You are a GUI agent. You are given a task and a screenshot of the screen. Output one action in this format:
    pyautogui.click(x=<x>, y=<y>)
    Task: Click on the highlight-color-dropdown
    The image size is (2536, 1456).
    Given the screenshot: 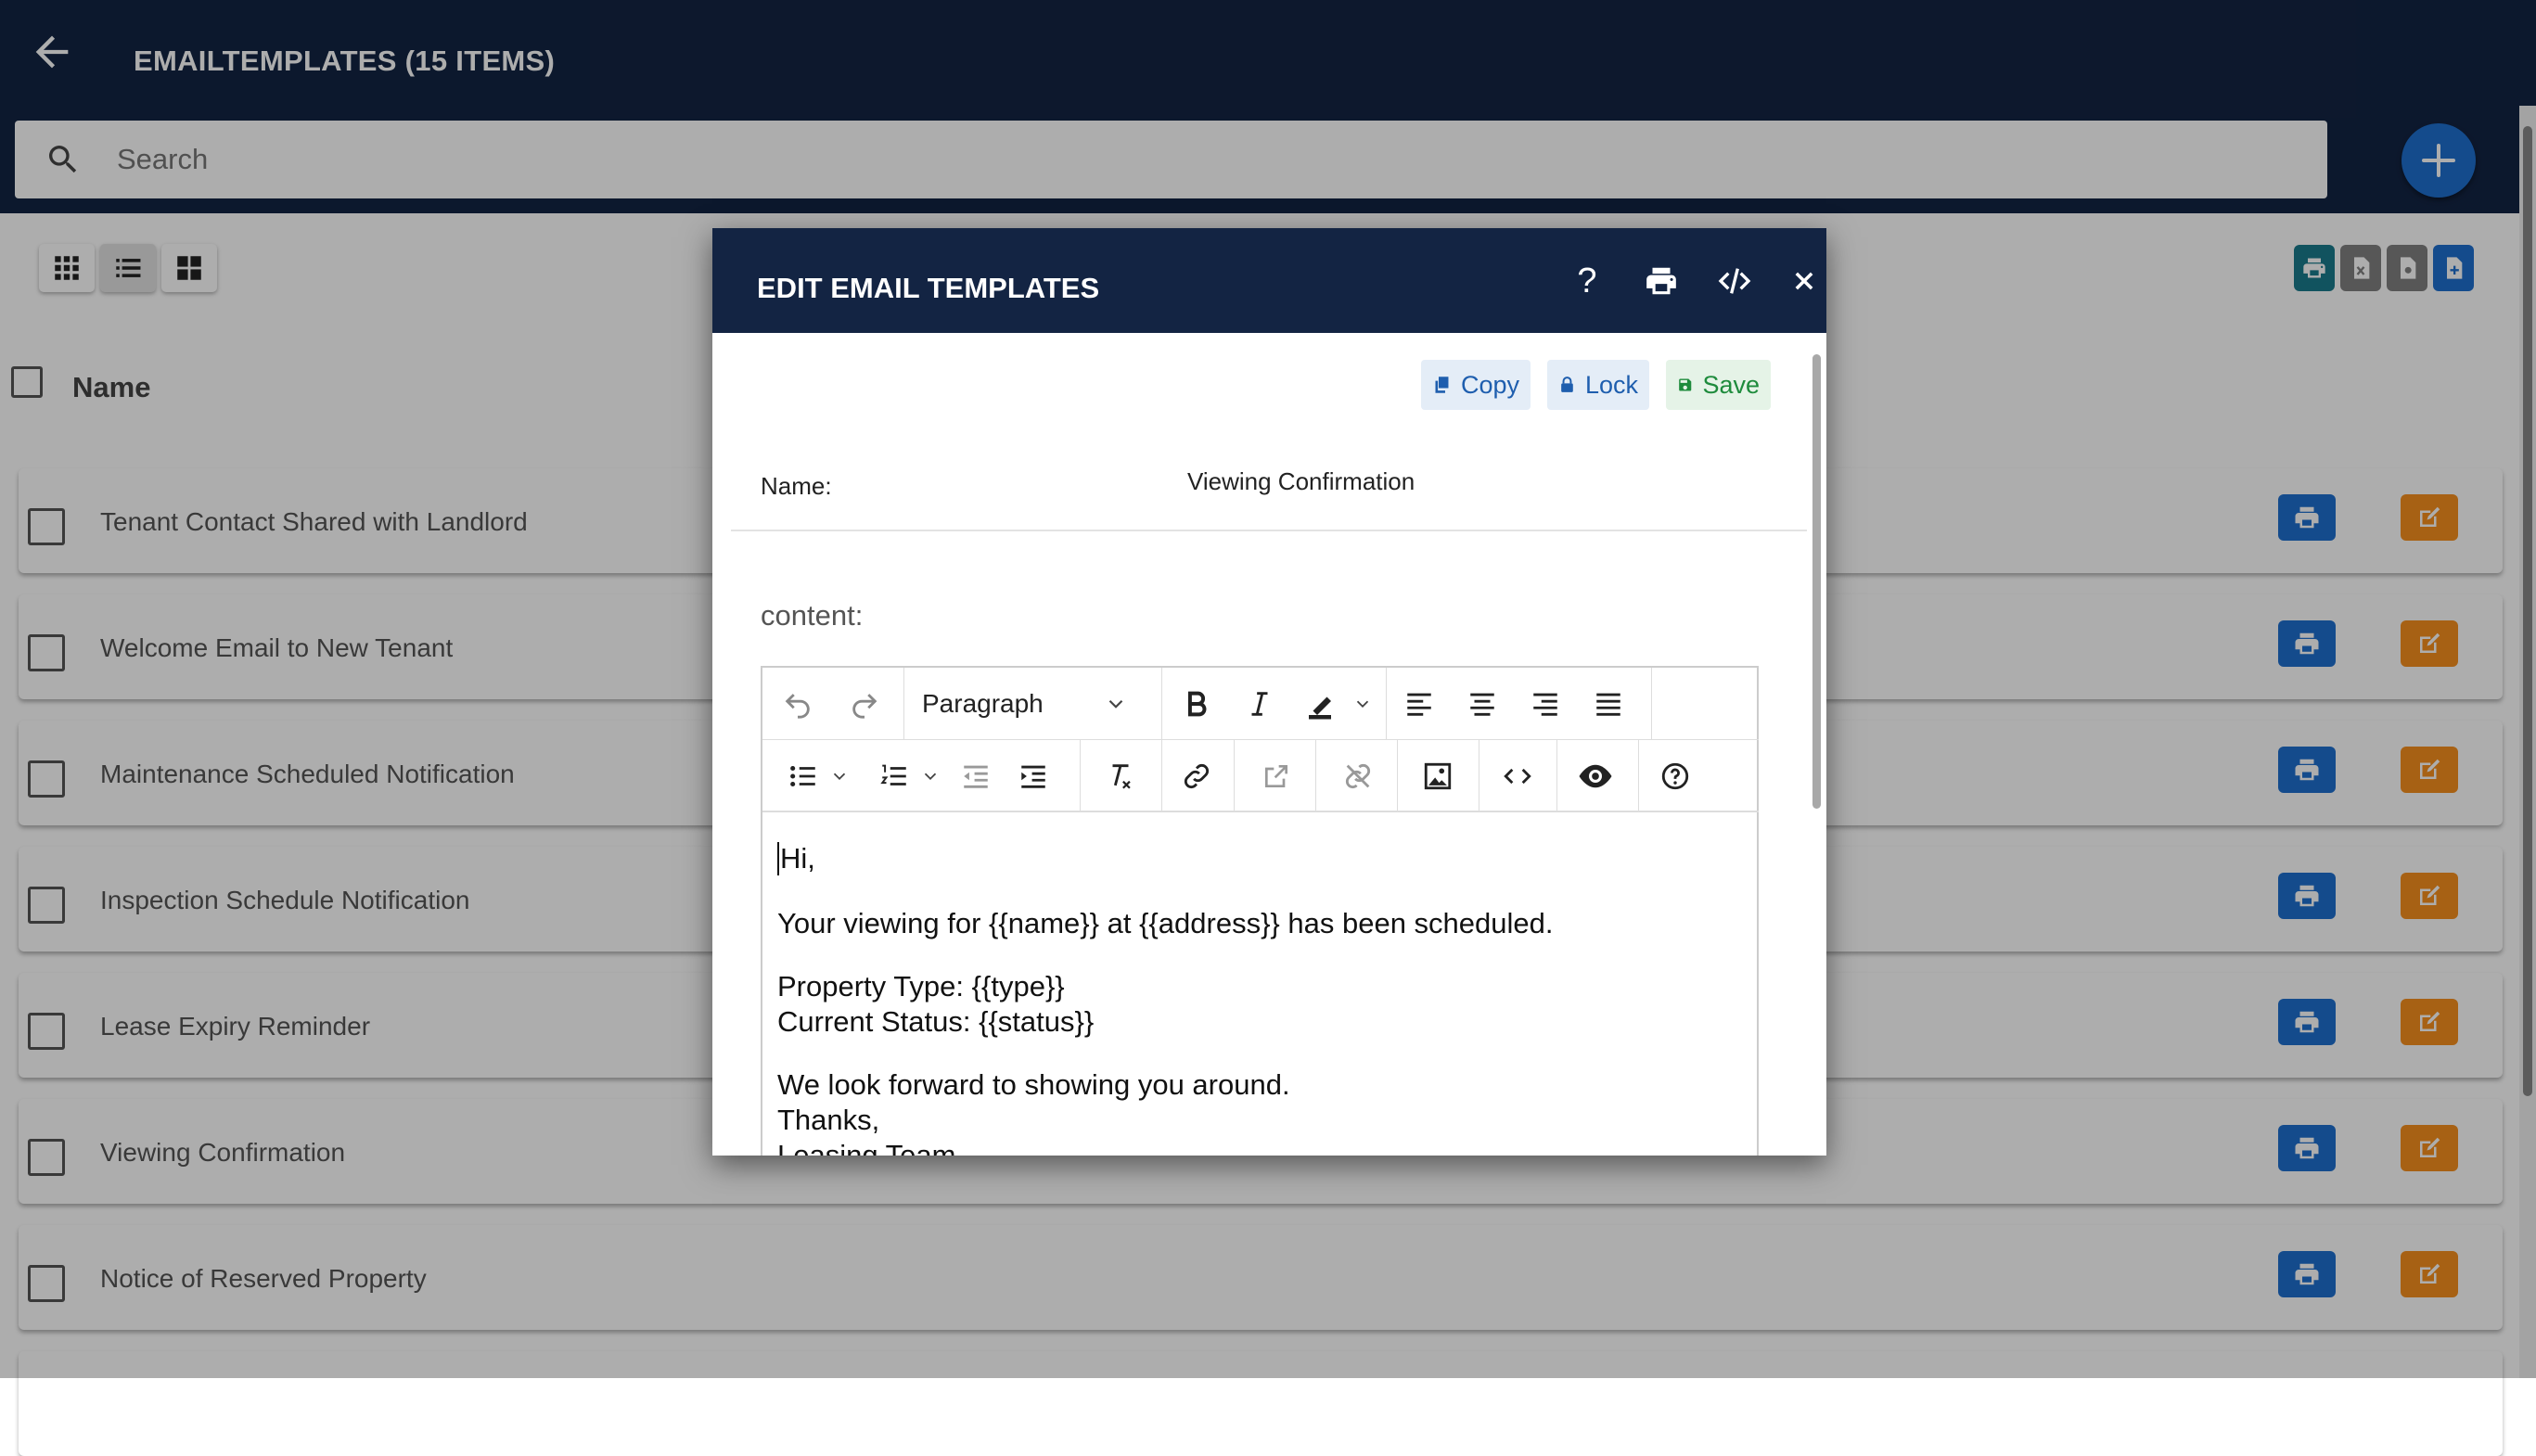 What is the action you would take?
    pyautogui.click(x=1363, y=704)
    